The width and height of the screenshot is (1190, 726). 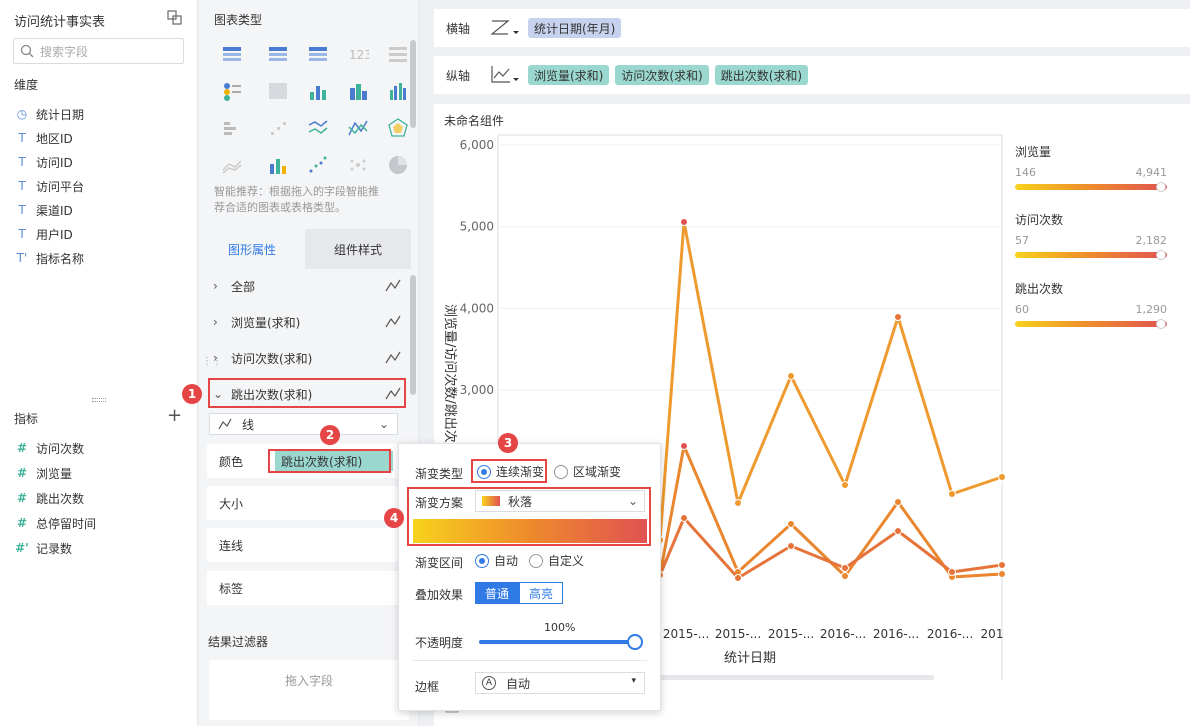 I want to click on border-select: A 自动 ▾, so click(x=560, y=683).